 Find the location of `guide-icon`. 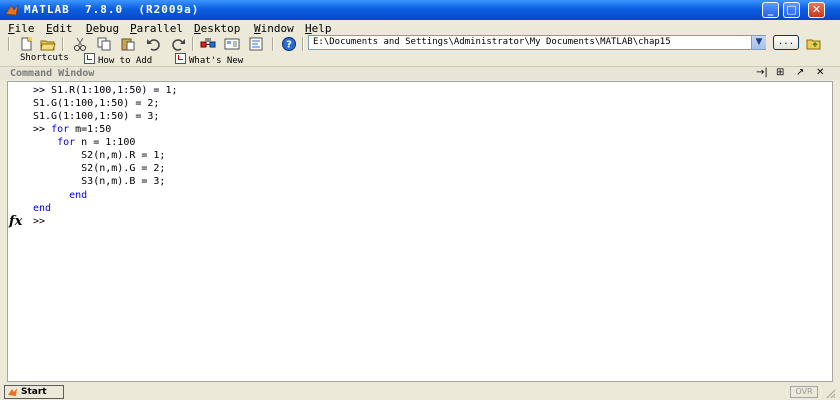

guide-icon is located at coordinates (232, 44).